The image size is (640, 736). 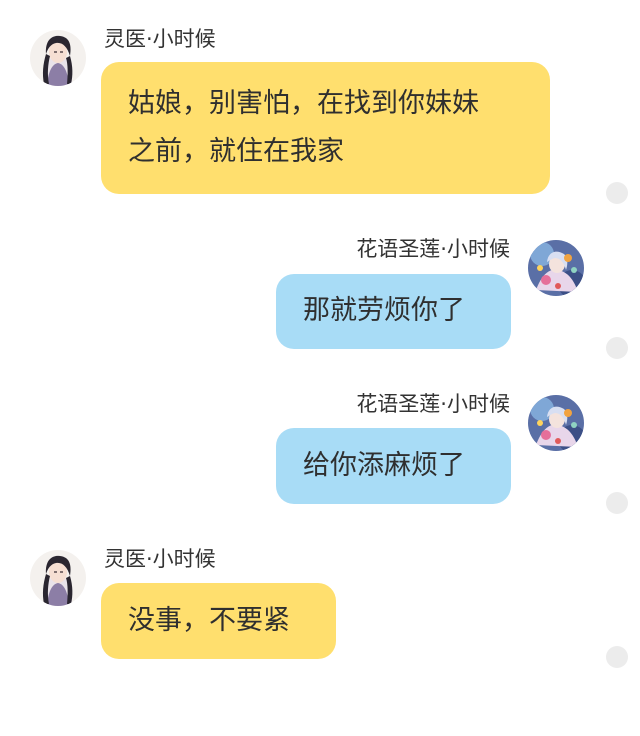 I want to click on message-text-line: 之前，就住在我家, so click(x=236, y=151).